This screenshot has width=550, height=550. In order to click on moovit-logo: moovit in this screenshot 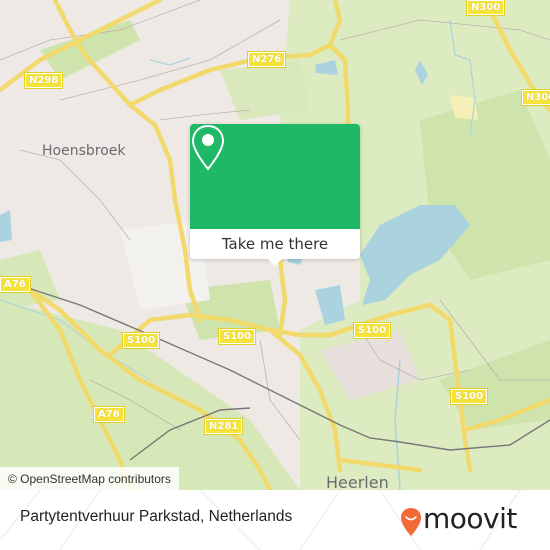, I will do `click(470, 520)`.